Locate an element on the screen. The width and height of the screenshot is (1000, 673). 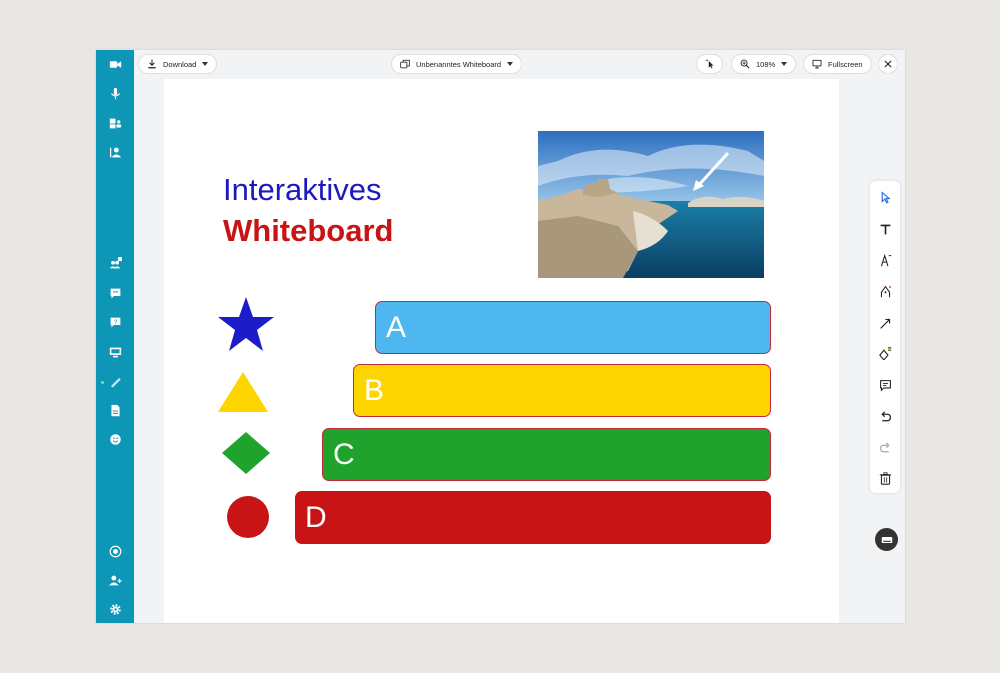
bar-a-label: A is located at coordinates (396, 327).